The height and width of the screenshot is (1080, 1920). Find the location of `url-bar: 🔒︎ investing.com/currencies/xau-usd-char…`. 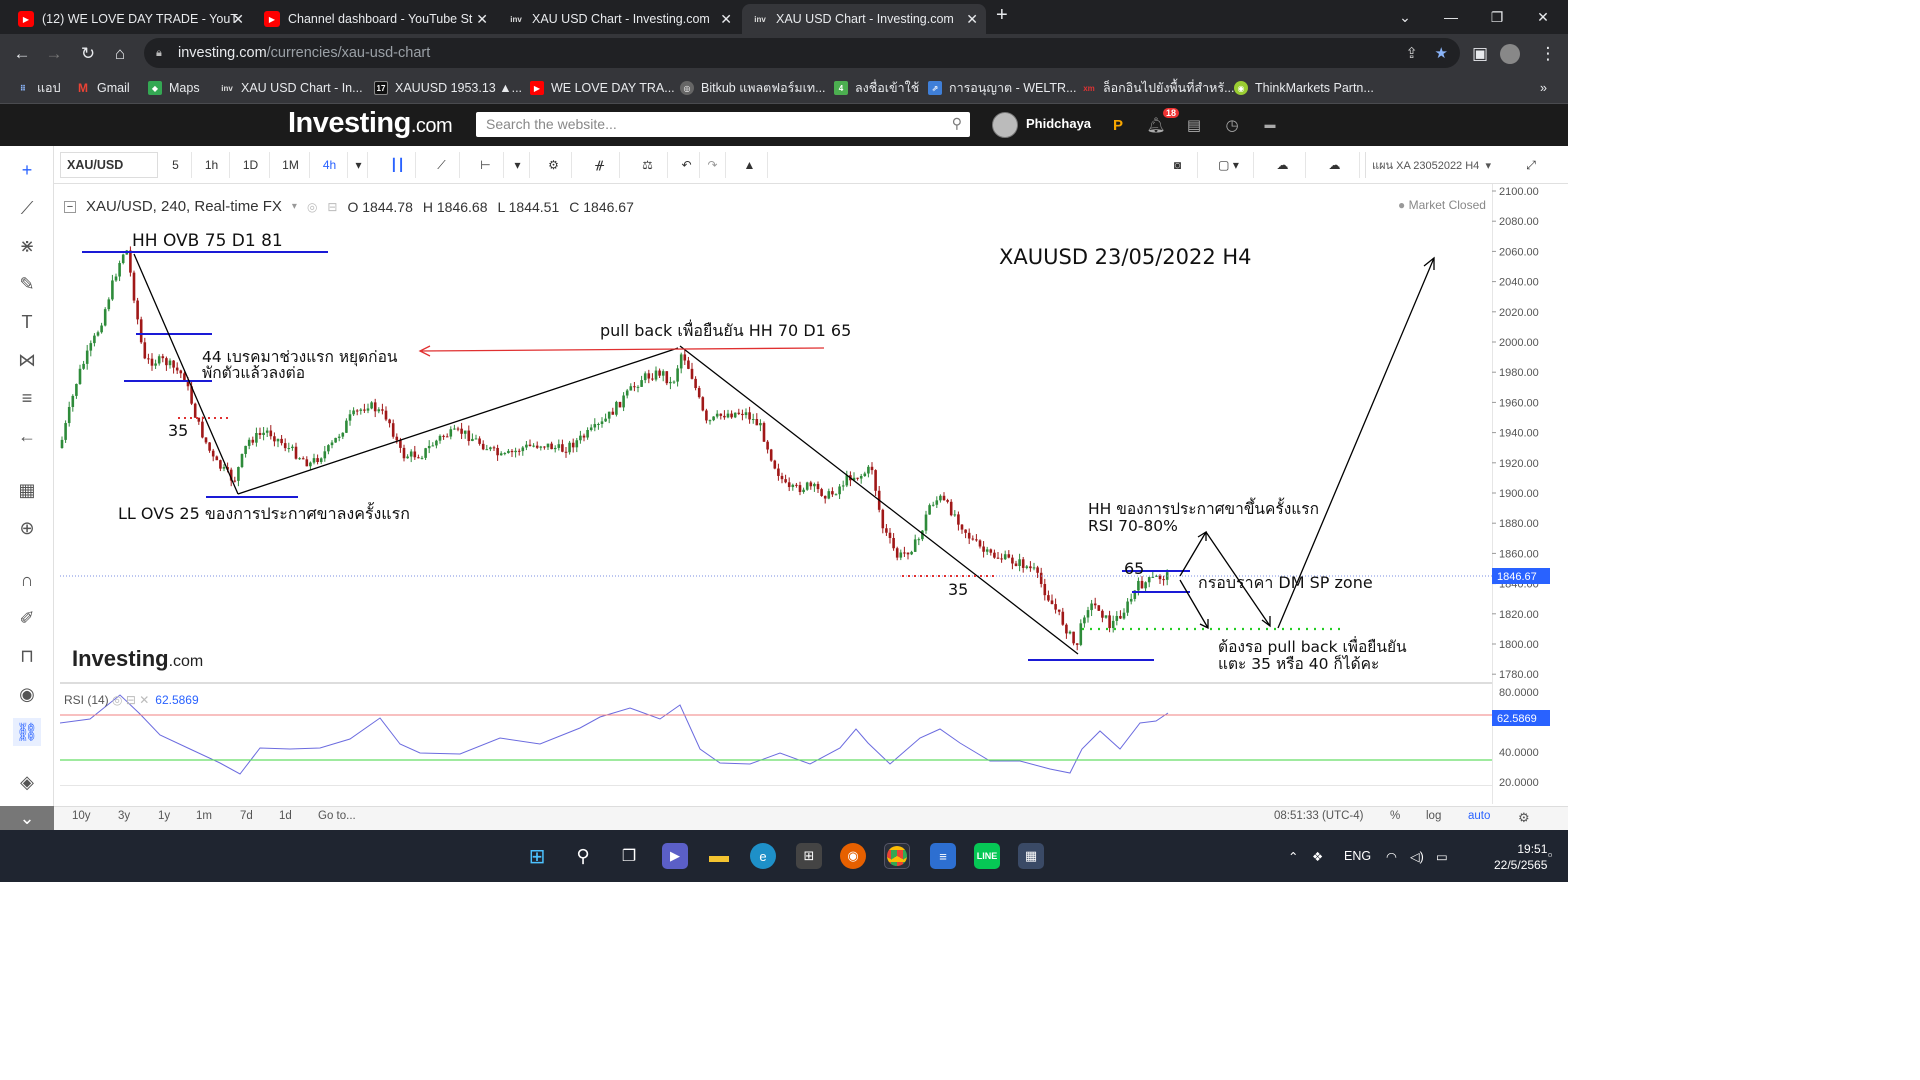

url-bar: 🔒︎ investing.com/currencies/xau-usd-char… is located at coordinates (802, 53).